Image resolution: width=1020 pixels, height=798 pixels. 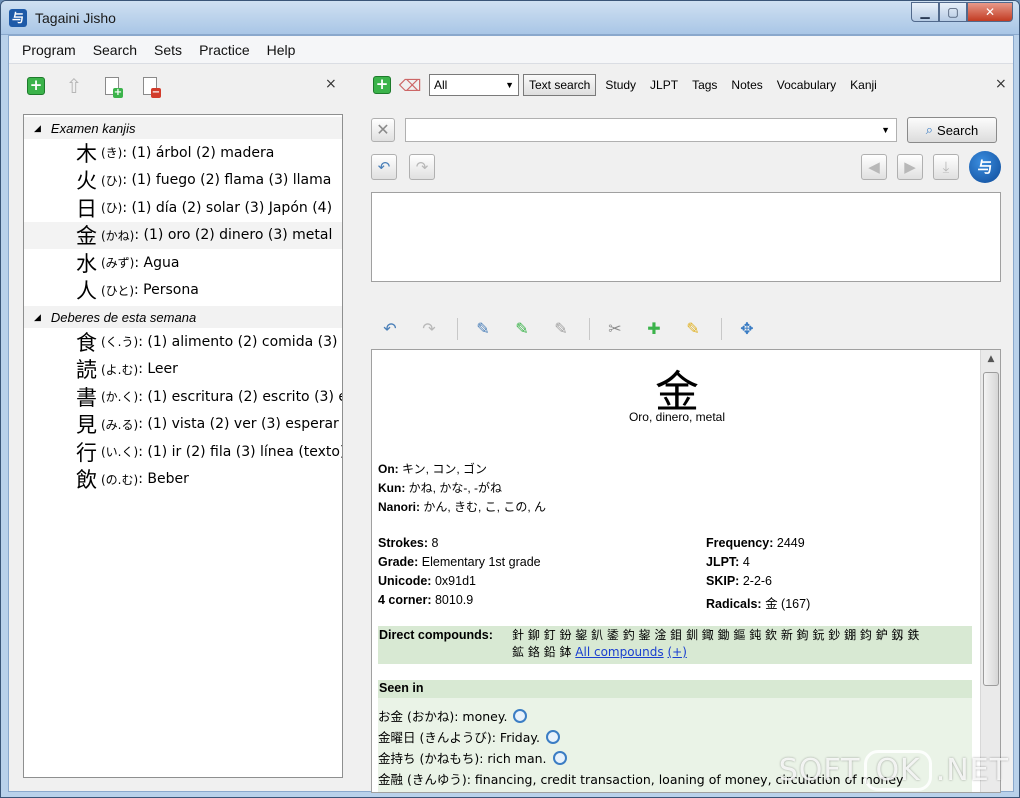 What do you see at coordinates (224, 50) in the screenshot?
I see `menu-practice: Practice` at bounding box center [224, 50].